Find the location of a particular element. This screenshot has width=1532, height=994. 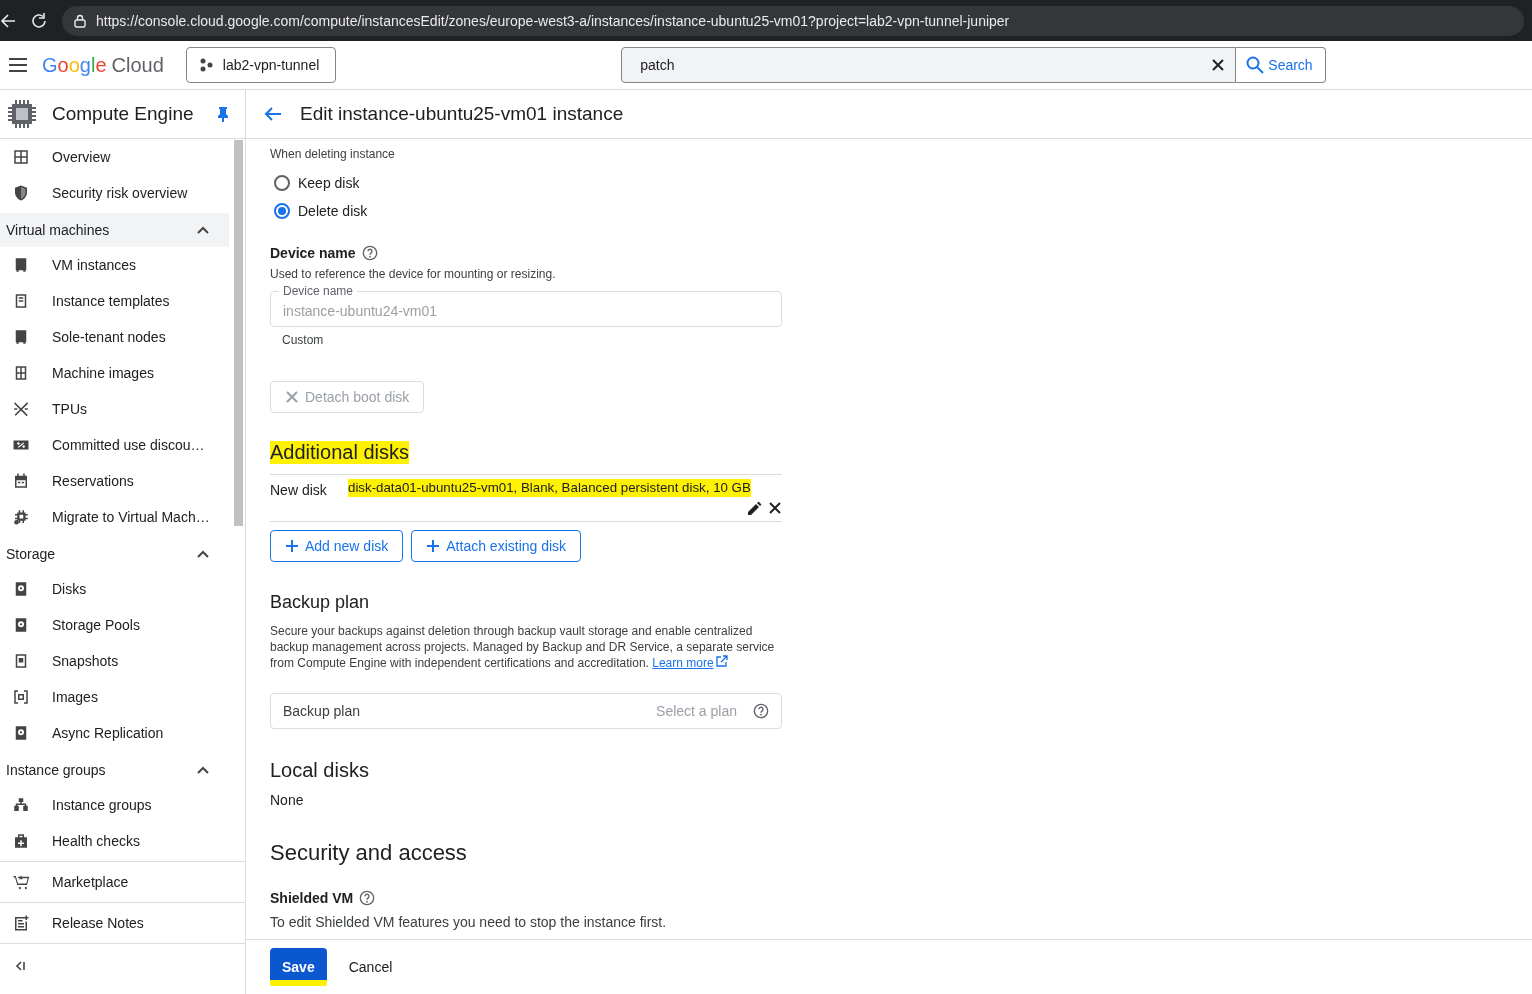

sidebar-item: Security risk overview is located at coordinates (114, 193).